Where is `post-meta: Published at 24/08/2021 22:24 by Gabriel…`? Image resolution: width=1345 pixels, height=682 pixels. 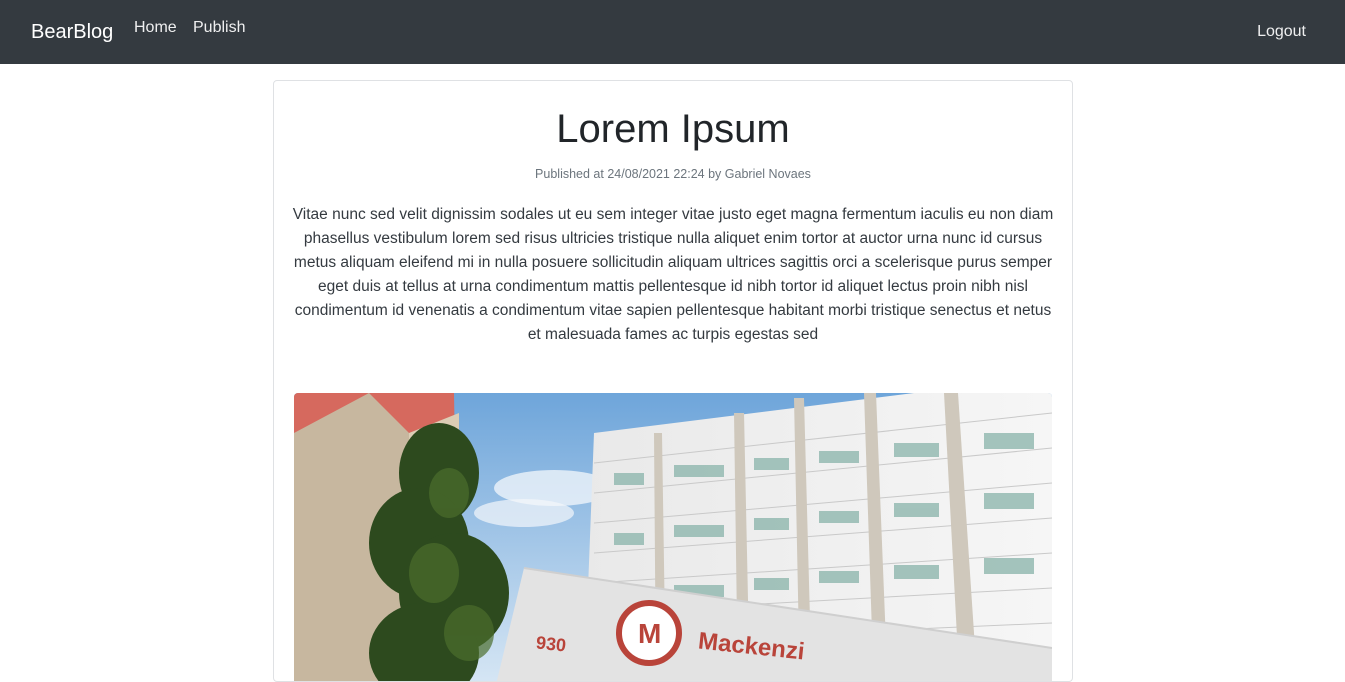
post-meta: Published at 24/08/2021 22:24 by Gabriel… is located at coordinates (673, 174).